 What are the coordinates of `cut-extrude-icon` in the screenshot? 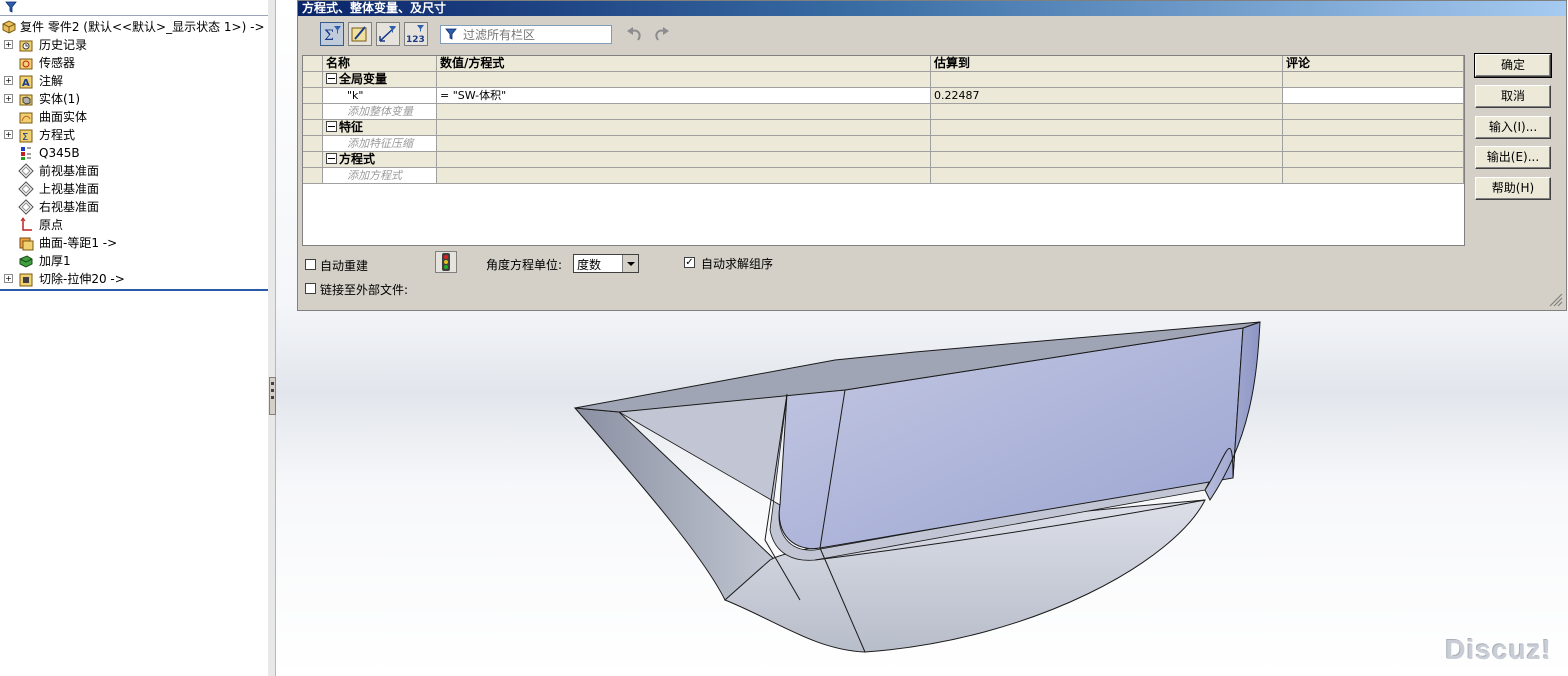 It's located at (26, 280).